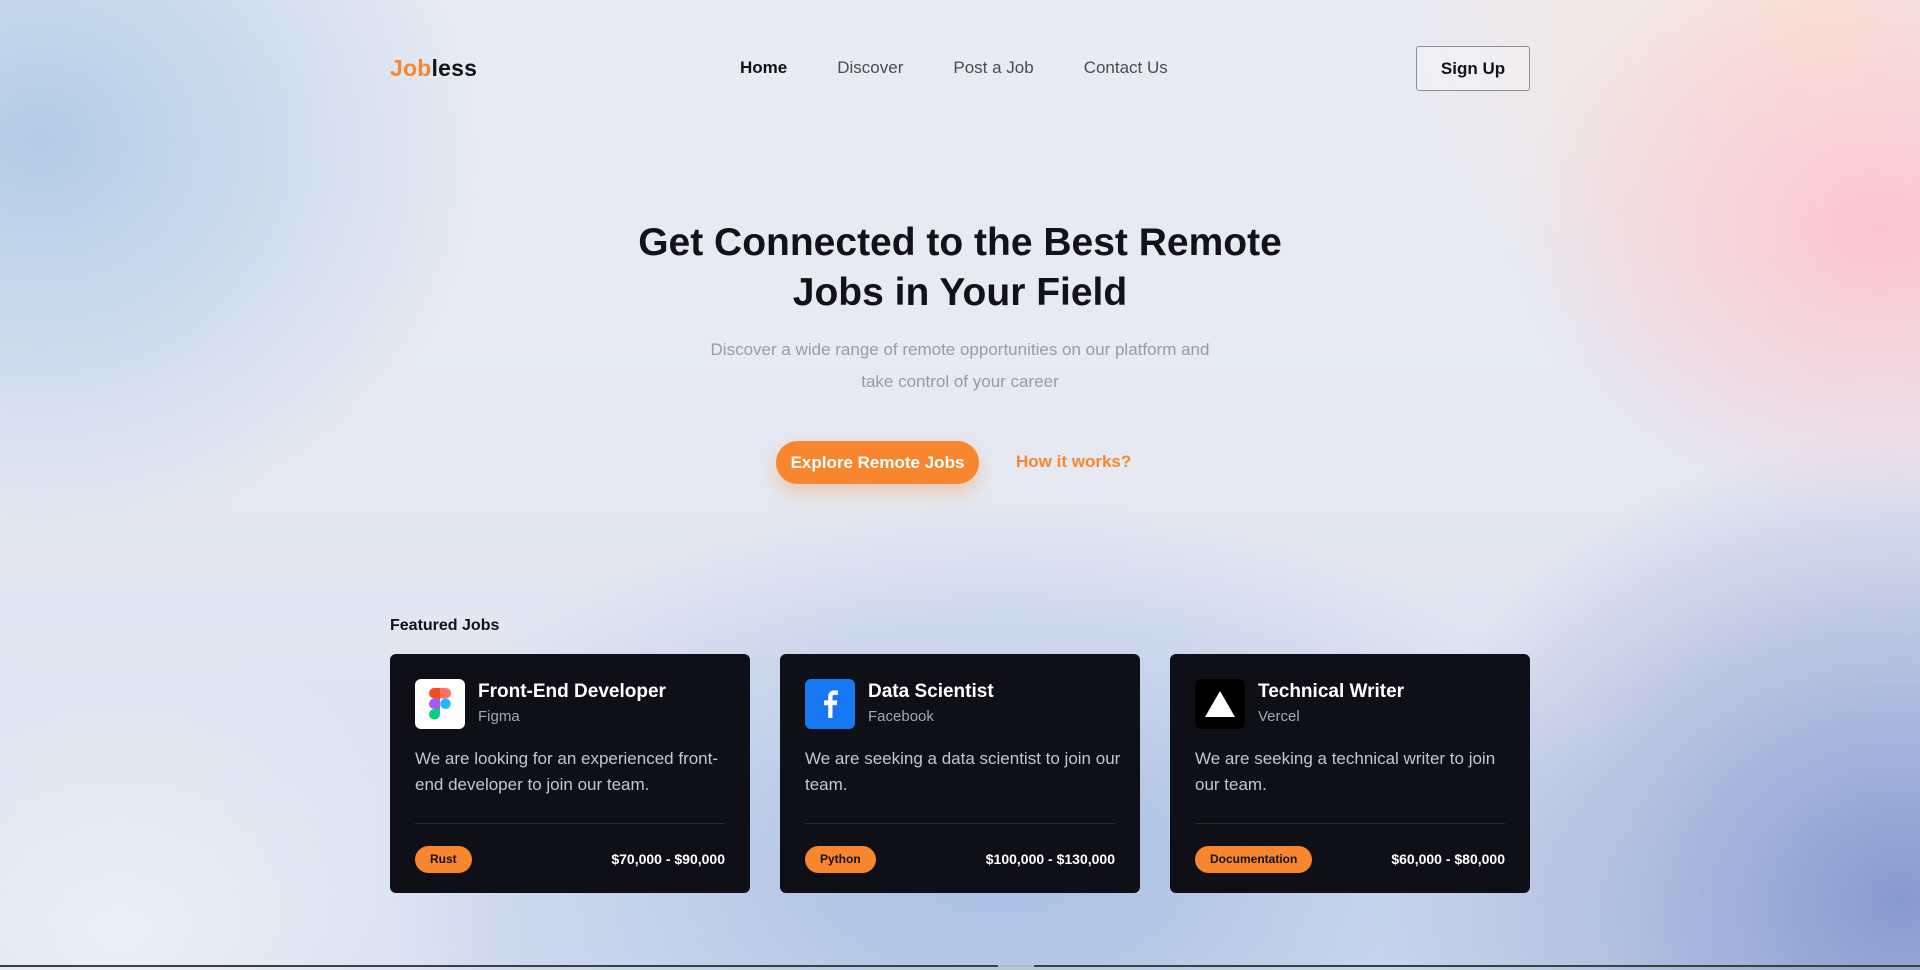  I want to click on sign-up-button: Sign Up, so click(1473, 68).